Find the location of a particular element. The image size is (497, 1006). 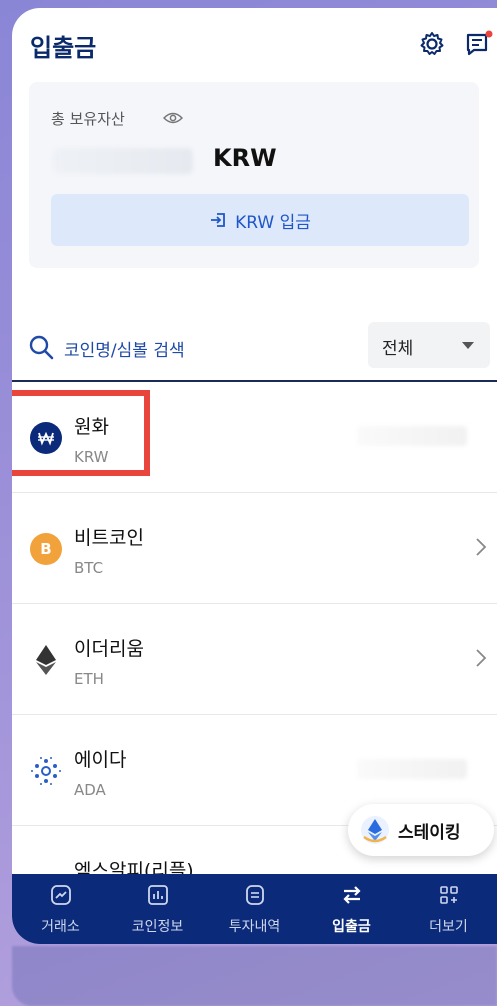

coin-symbol: ADA is located at coordinates (90, 790).